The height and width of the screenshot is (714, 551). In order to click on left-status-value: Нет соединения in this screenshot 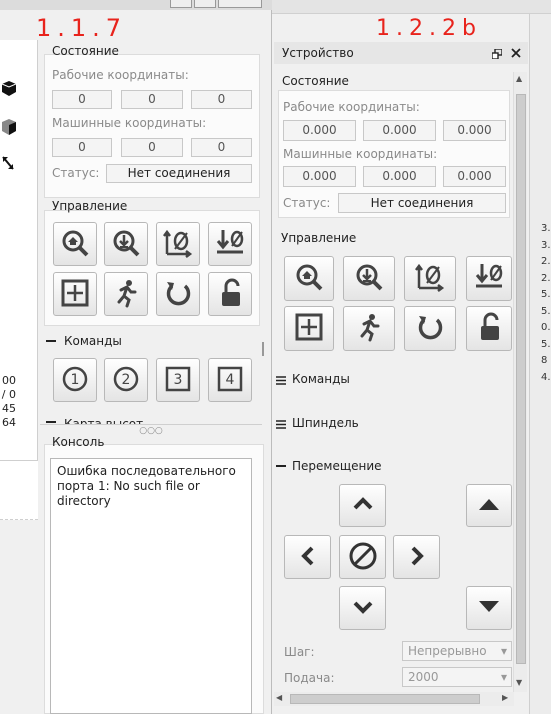, I will do `click(179, 173)`.